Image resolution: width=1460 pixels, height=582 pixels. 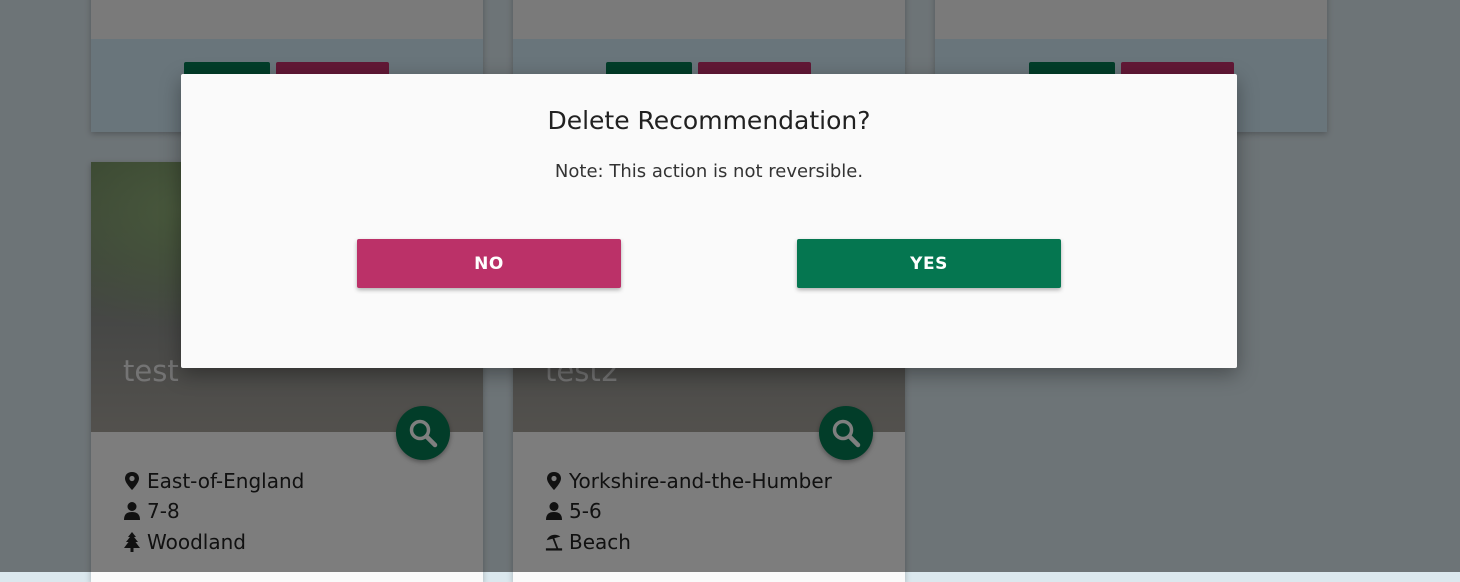 What do you see at coordinates (489, 263) in the screenshot?
I see `no-button: NO` at bounding box center [489, 263].